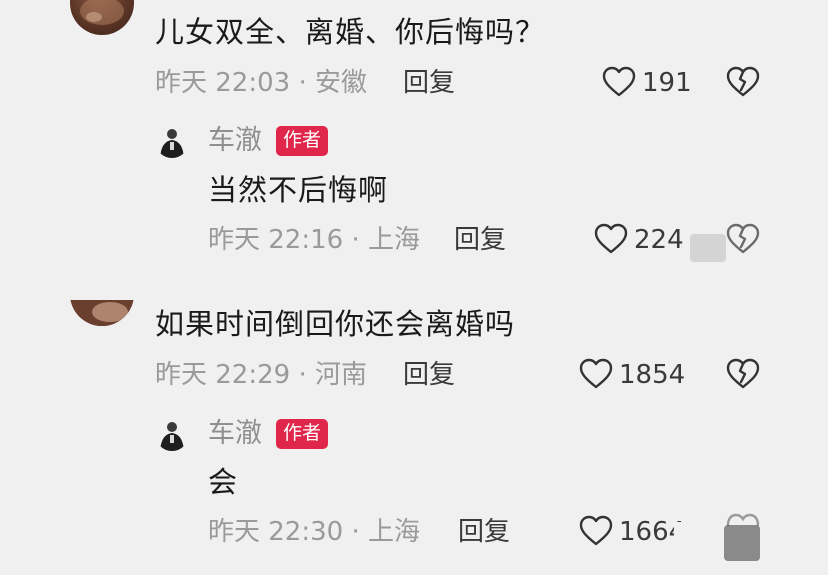 Image resolution: width=828 pixels, height=575 pixels. Describe the element at coordinates (667, 83) in the screenshot. I see `like-count: 191` at that location.